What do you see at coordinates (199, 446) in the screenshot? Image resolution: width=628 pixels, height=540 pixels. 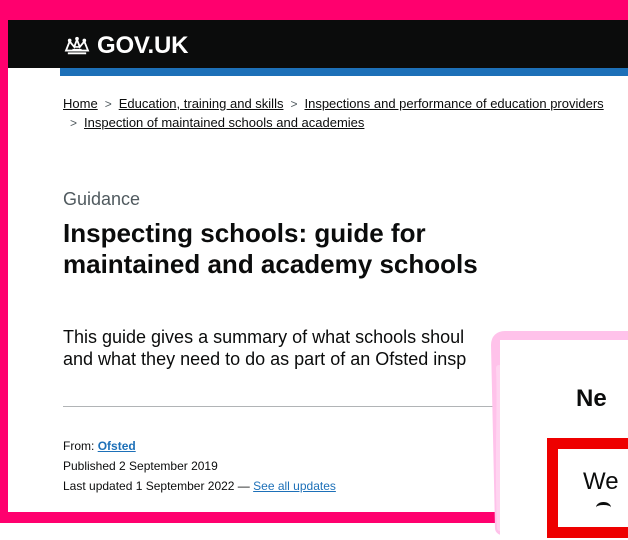 I see `from-row: From: Ofsted` at bounding box center [199, 446].